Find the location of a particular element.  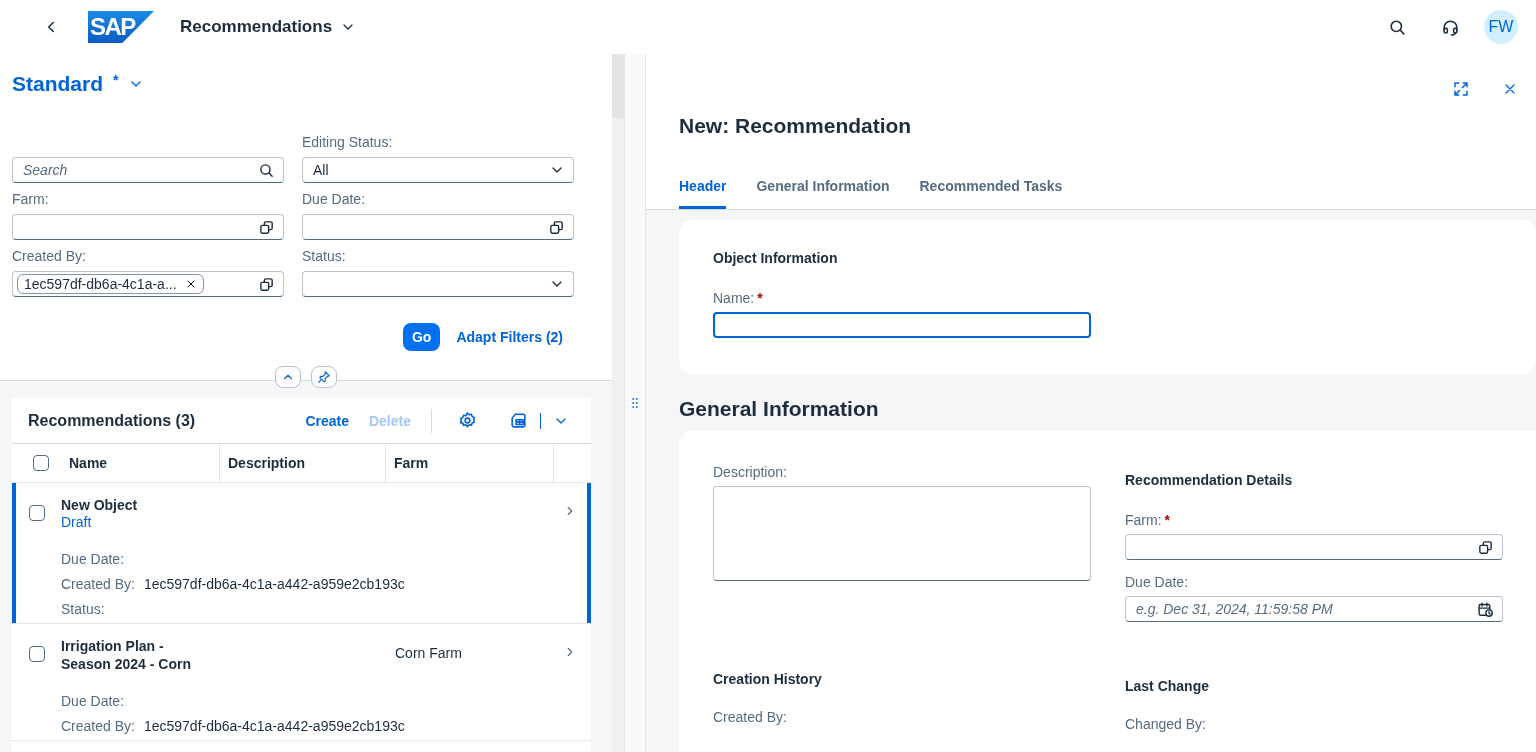

table-row: New Object Draft Due Date: Created By: 1ec597df-db6a-4c1a-a442-a959e2cb193c Status: is located at coordinates (301, 553).